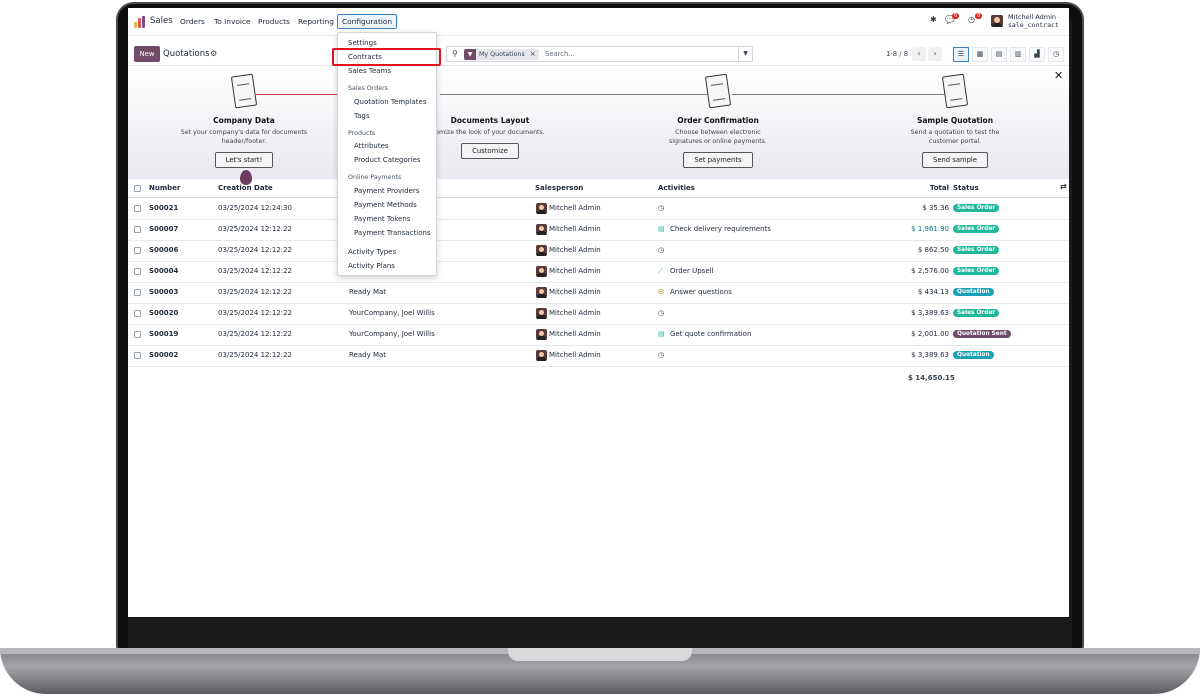  What do you see at coordinates (274, 21) in the screenshot?
I see `menu-products: Products` at bounding box center [274, 21].